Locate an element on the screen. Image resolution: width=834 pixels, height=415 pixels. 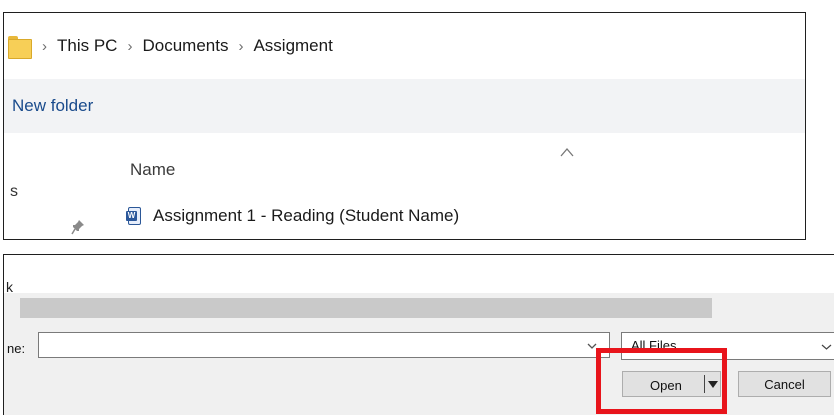
breadcrumb: › This PC › Documents › Assigment is located at coordinates (182, 46).